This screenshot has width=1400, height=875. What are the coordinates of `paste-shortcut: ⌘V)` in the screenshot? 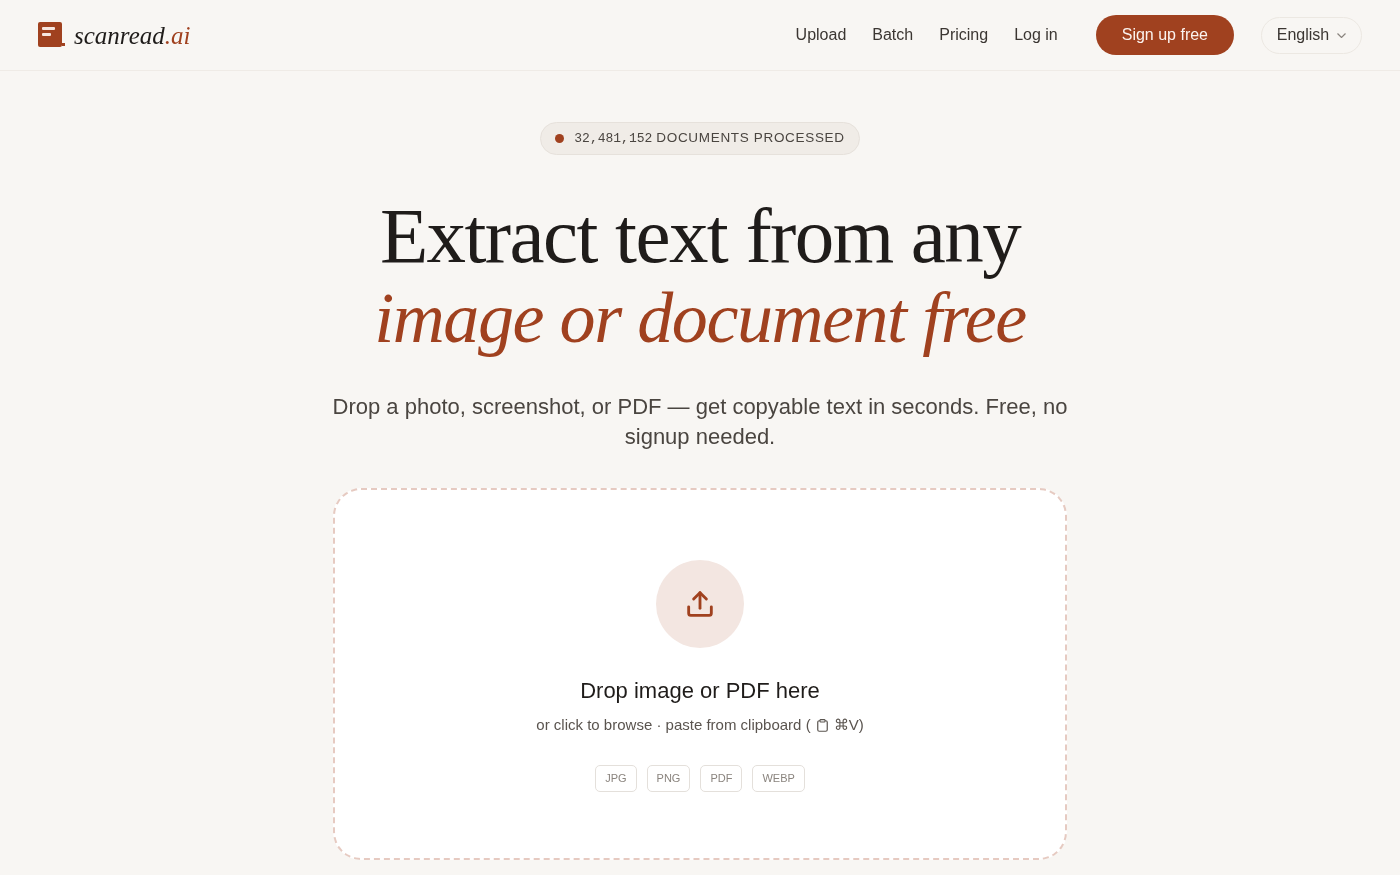 It's located at (848, 725).